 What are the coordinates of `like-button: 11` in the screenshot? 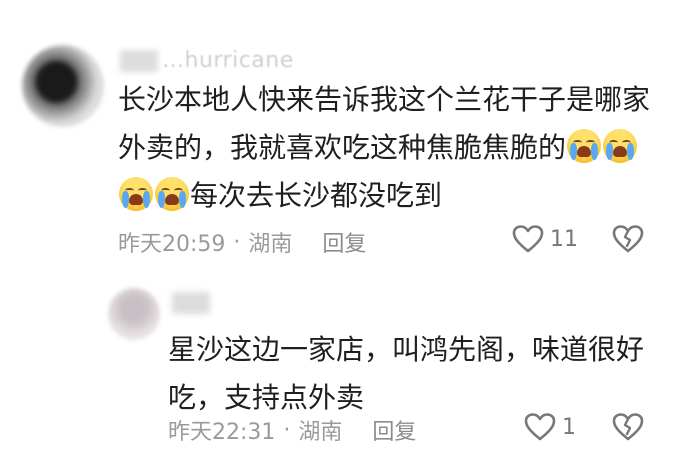 It's located at (545, 239).